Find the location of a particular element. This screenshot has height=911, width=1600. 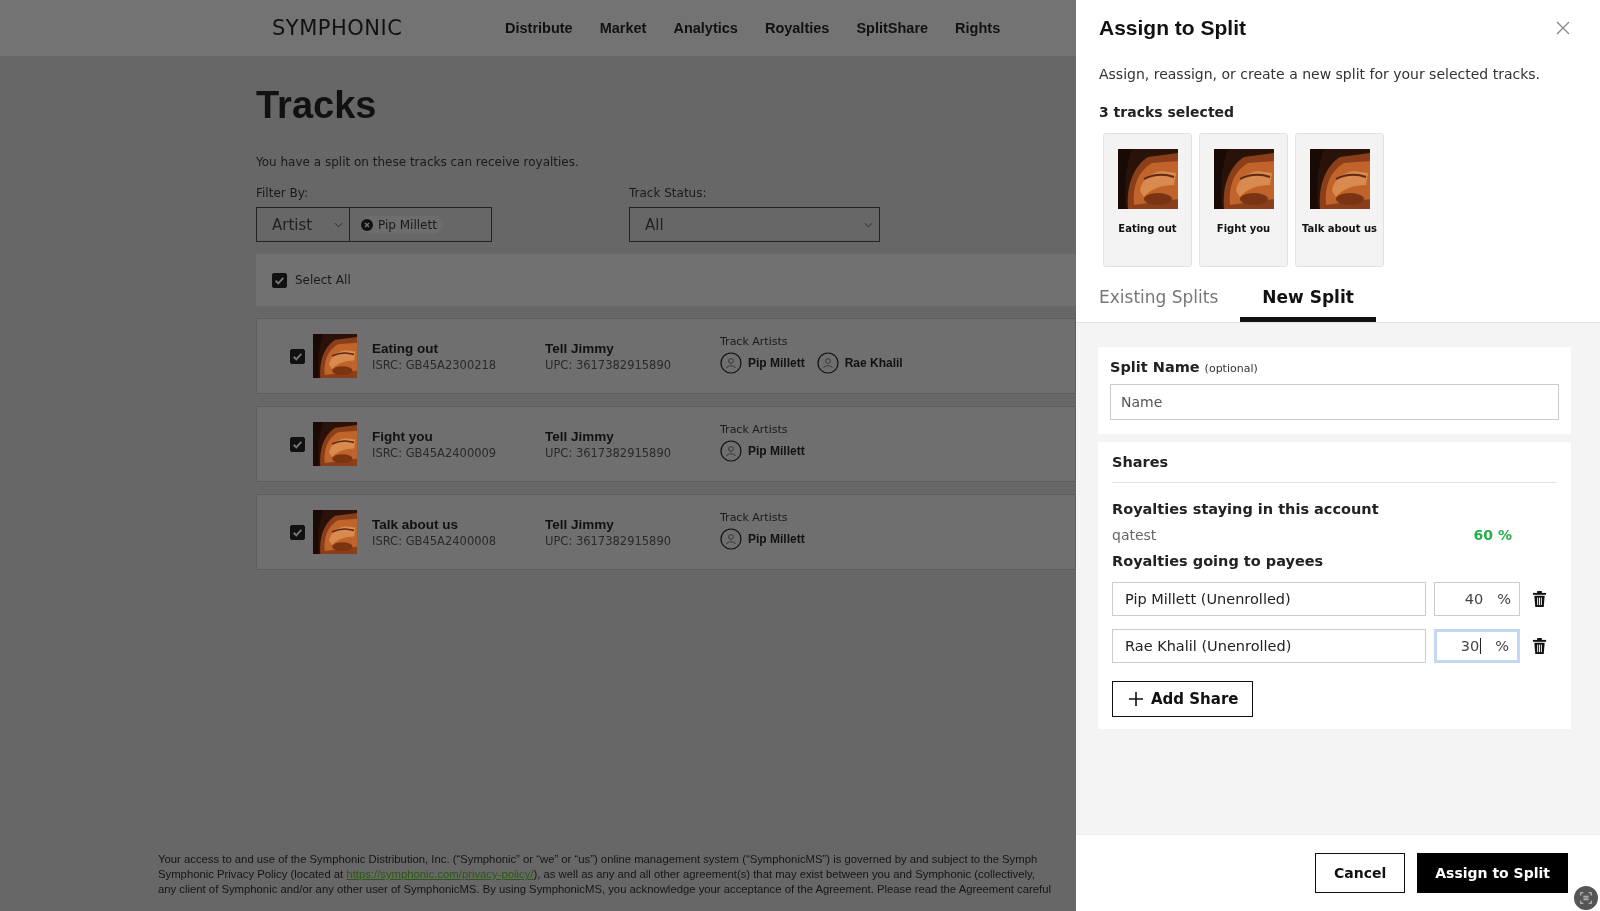

select-all-label: Select All is located at coordinates (323, 280).